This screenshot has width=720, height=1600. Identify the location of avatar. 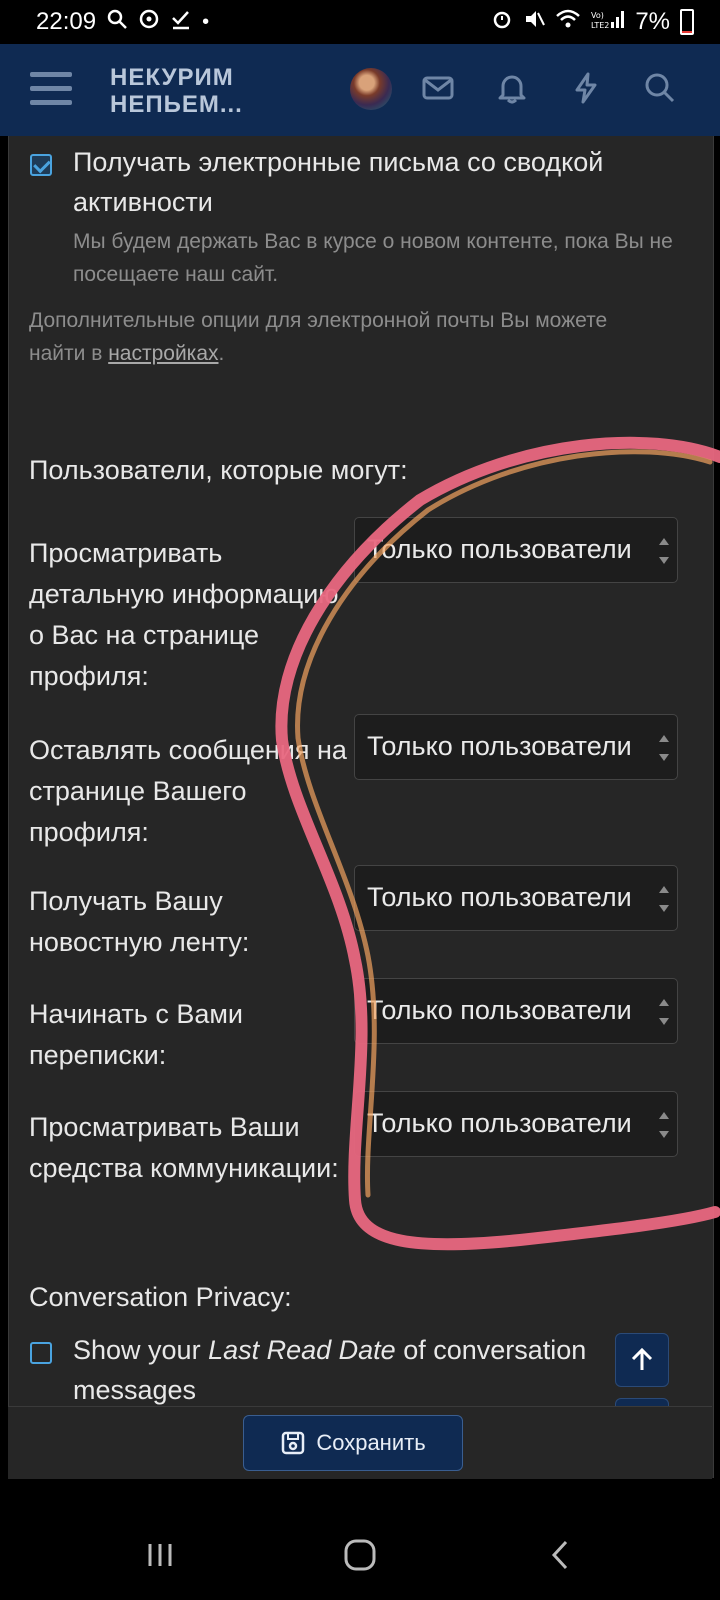
(371, 89).